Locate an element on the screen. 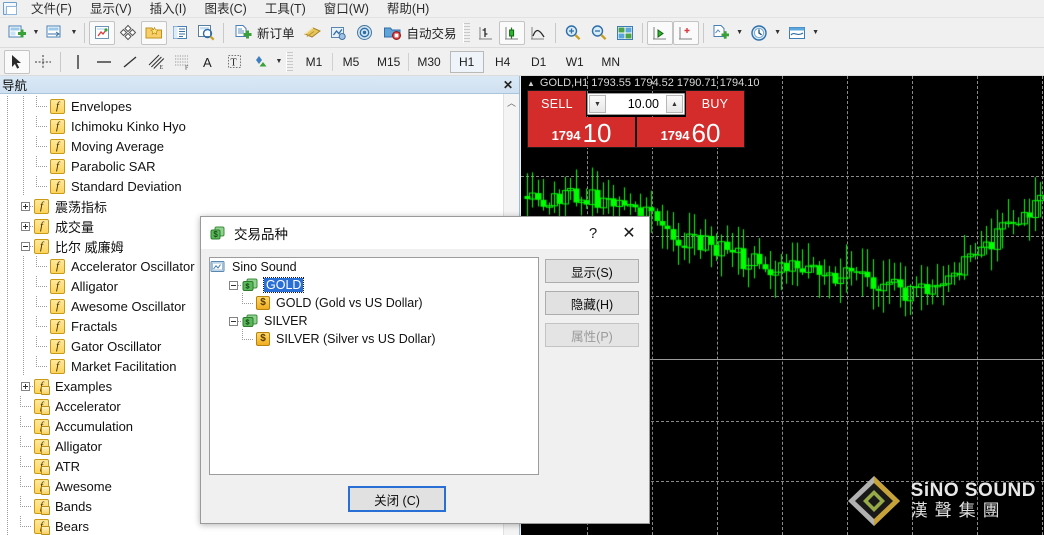 The height and width of the screenshot is (535, 1044). close-dialog-button: 关闭 (C) is located at coordinates (397, 499).